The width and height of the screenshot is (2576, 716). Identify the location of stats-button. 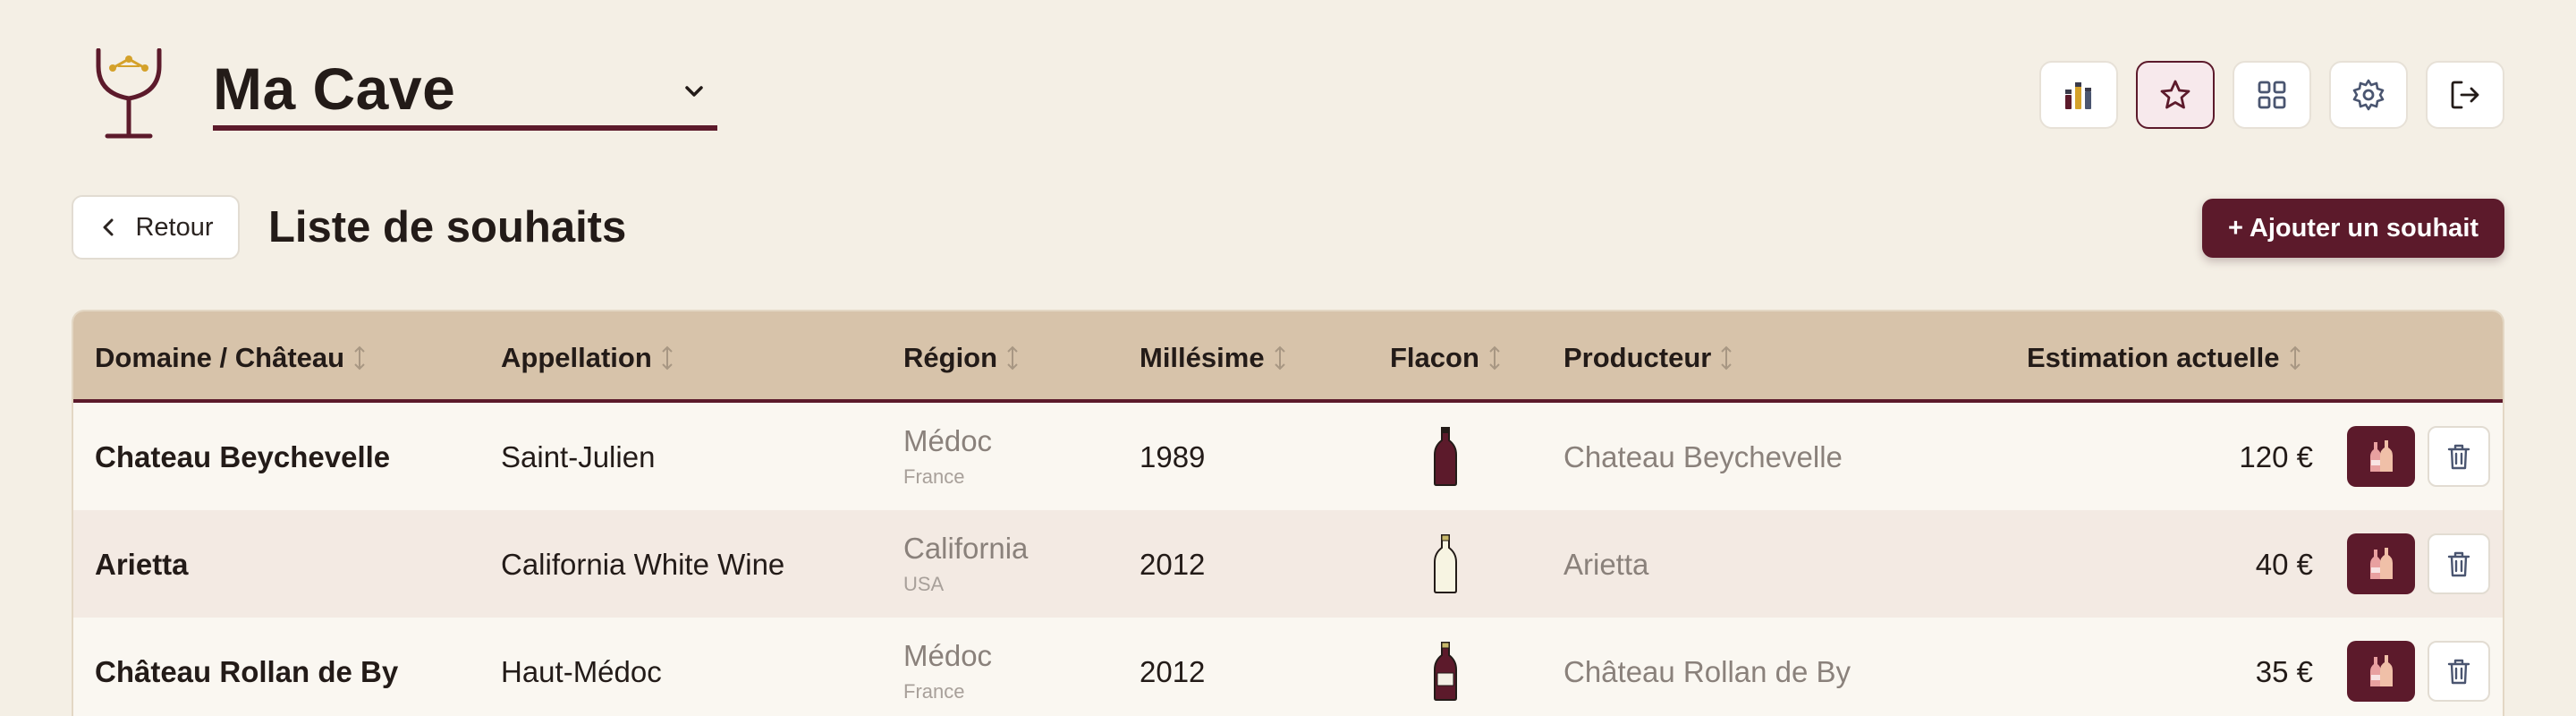
(2078, 95).